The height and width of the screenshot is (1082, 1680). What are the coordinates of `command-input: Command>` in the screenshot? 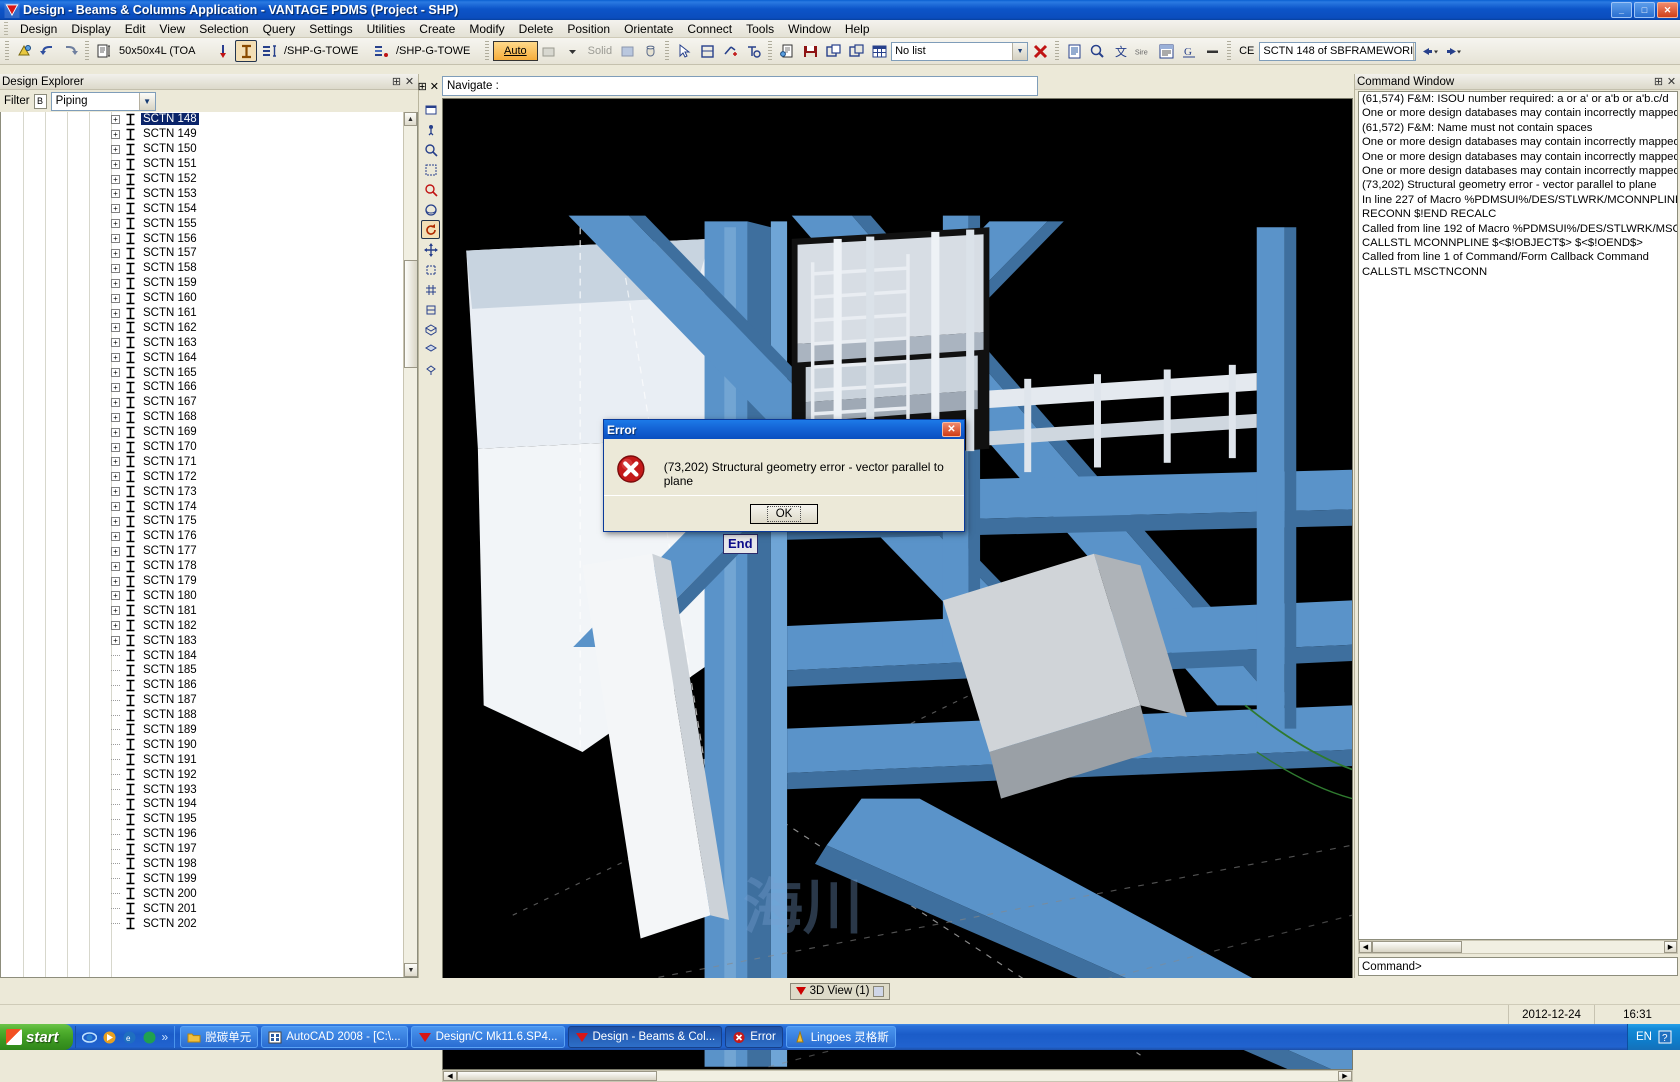 It's located at (1518, 966).